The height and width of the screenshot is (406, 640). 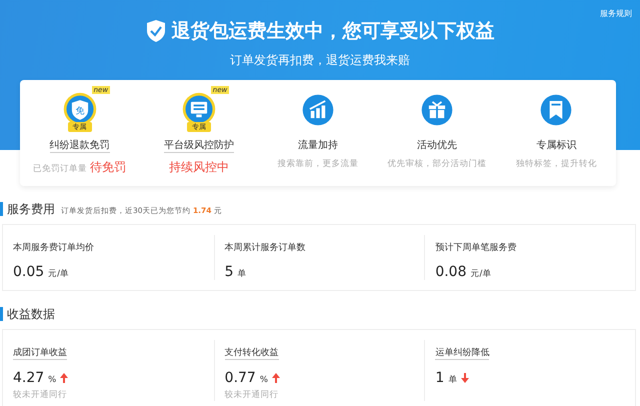 What do you see at coordinates (437, 145) in the screenshot?
I see `benefit-label: 活动优先` at bounding box center [437, 145].